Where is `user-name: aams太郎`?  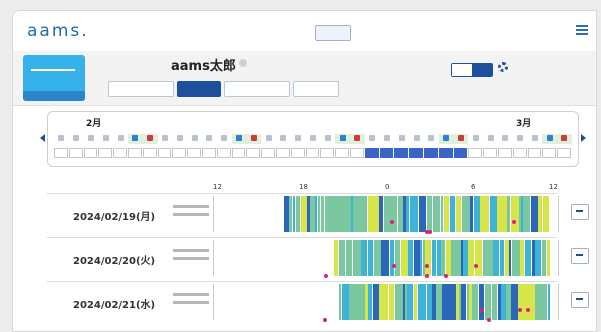 user-name: aams太郎 is located at coordinates (203, 66).